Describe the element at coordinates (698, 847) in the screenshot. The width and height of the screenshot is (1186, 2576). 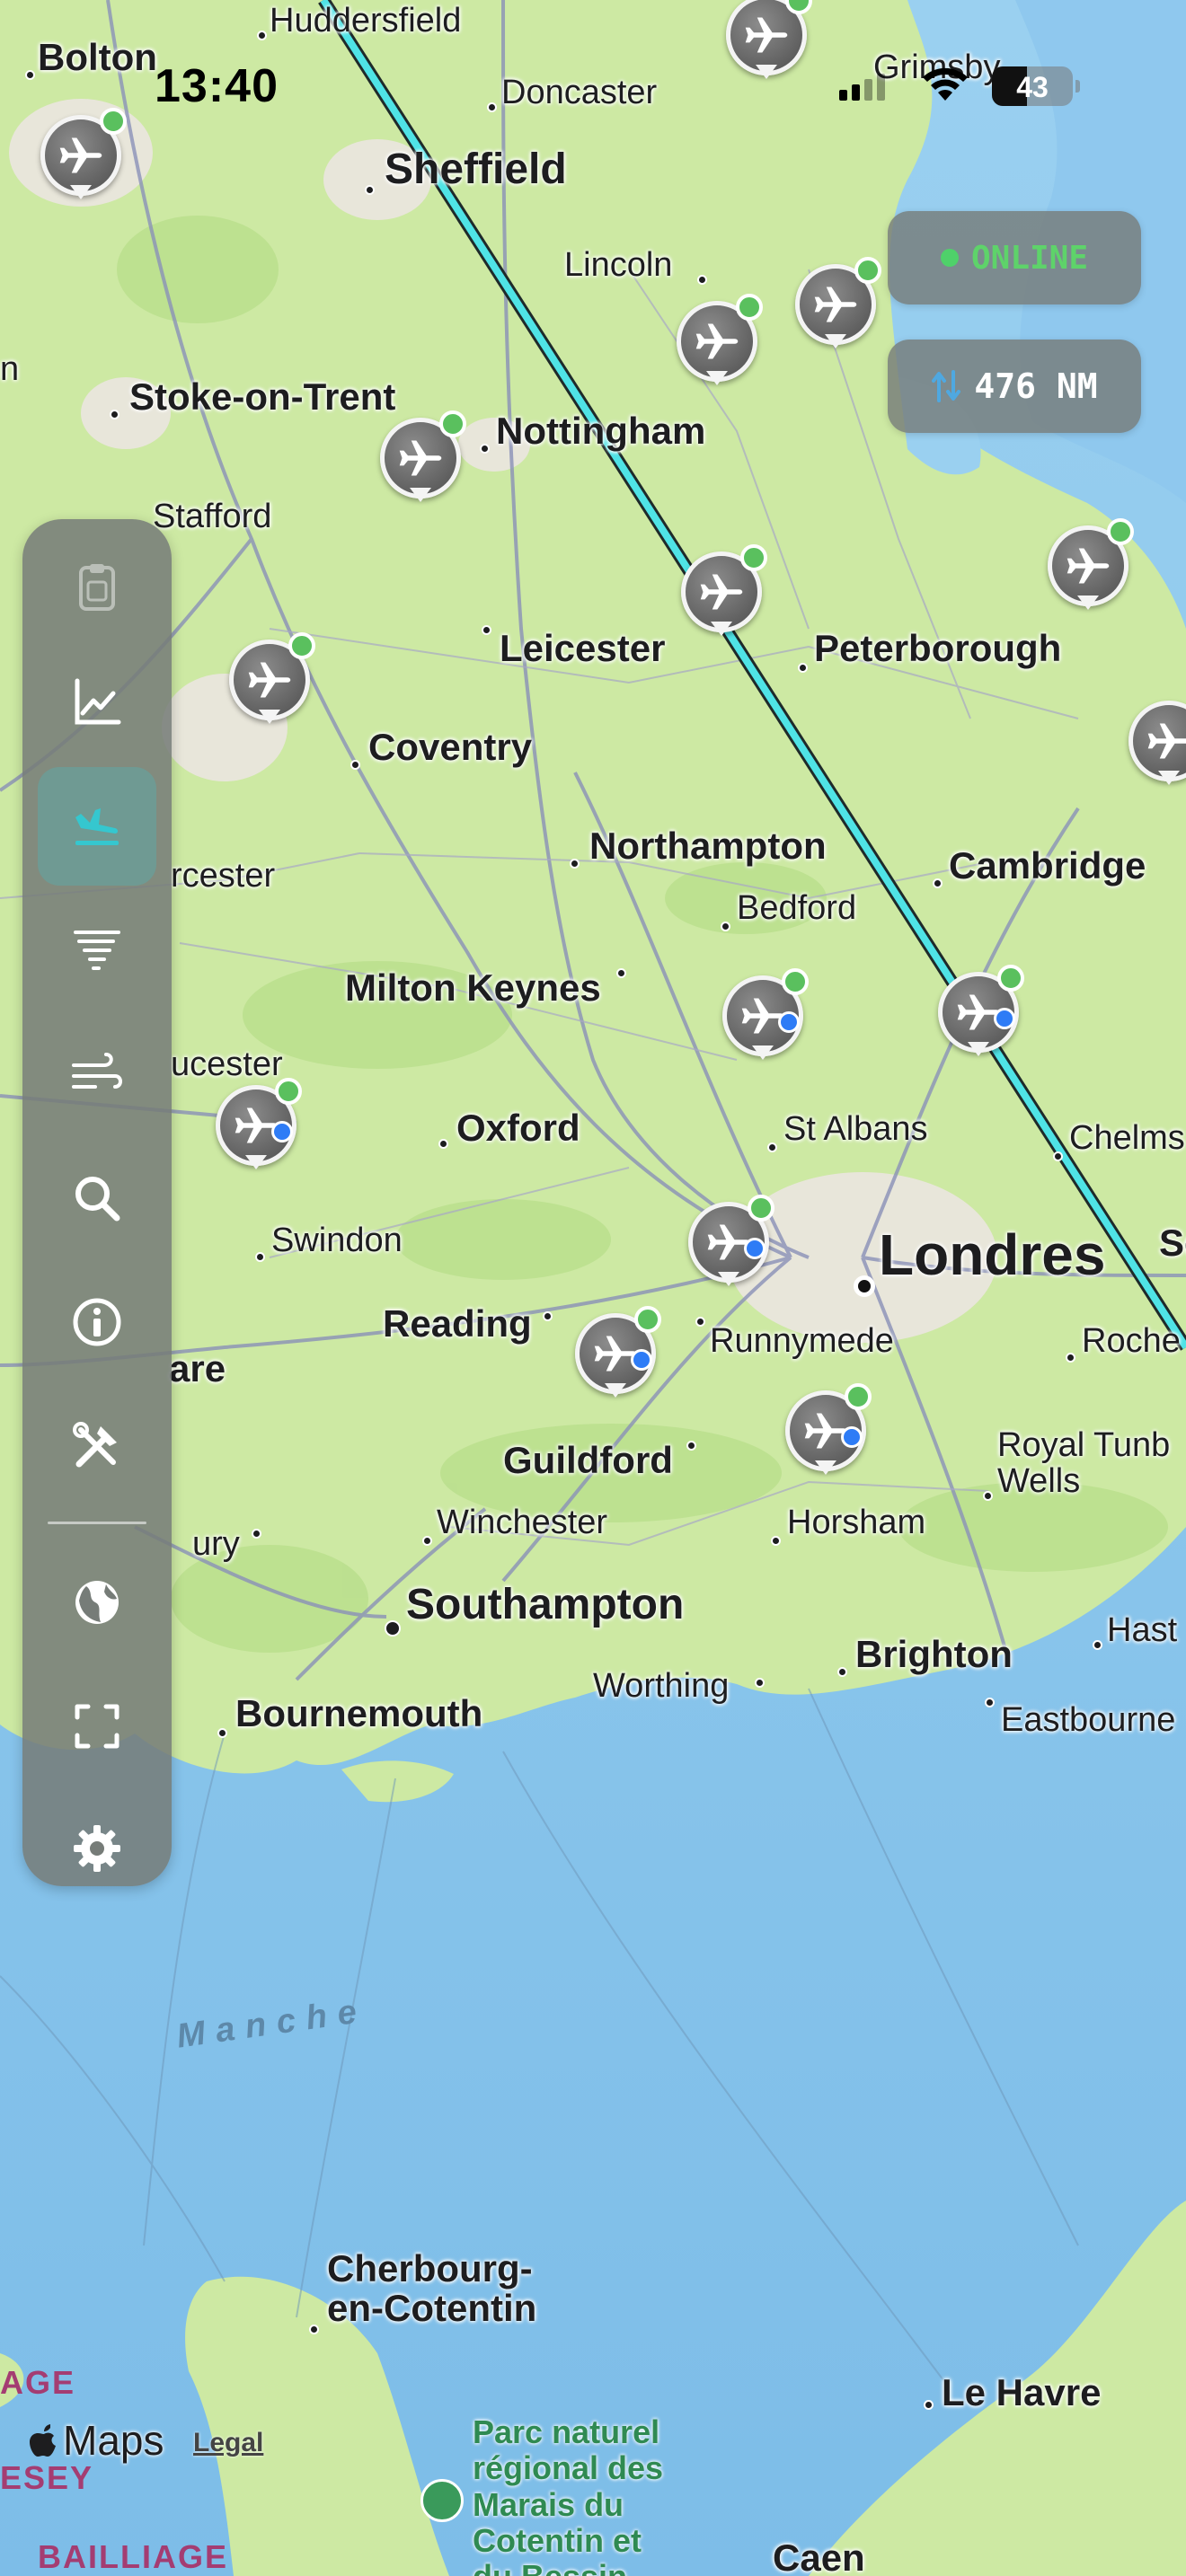
I see `place-label: Northampton` at that location.